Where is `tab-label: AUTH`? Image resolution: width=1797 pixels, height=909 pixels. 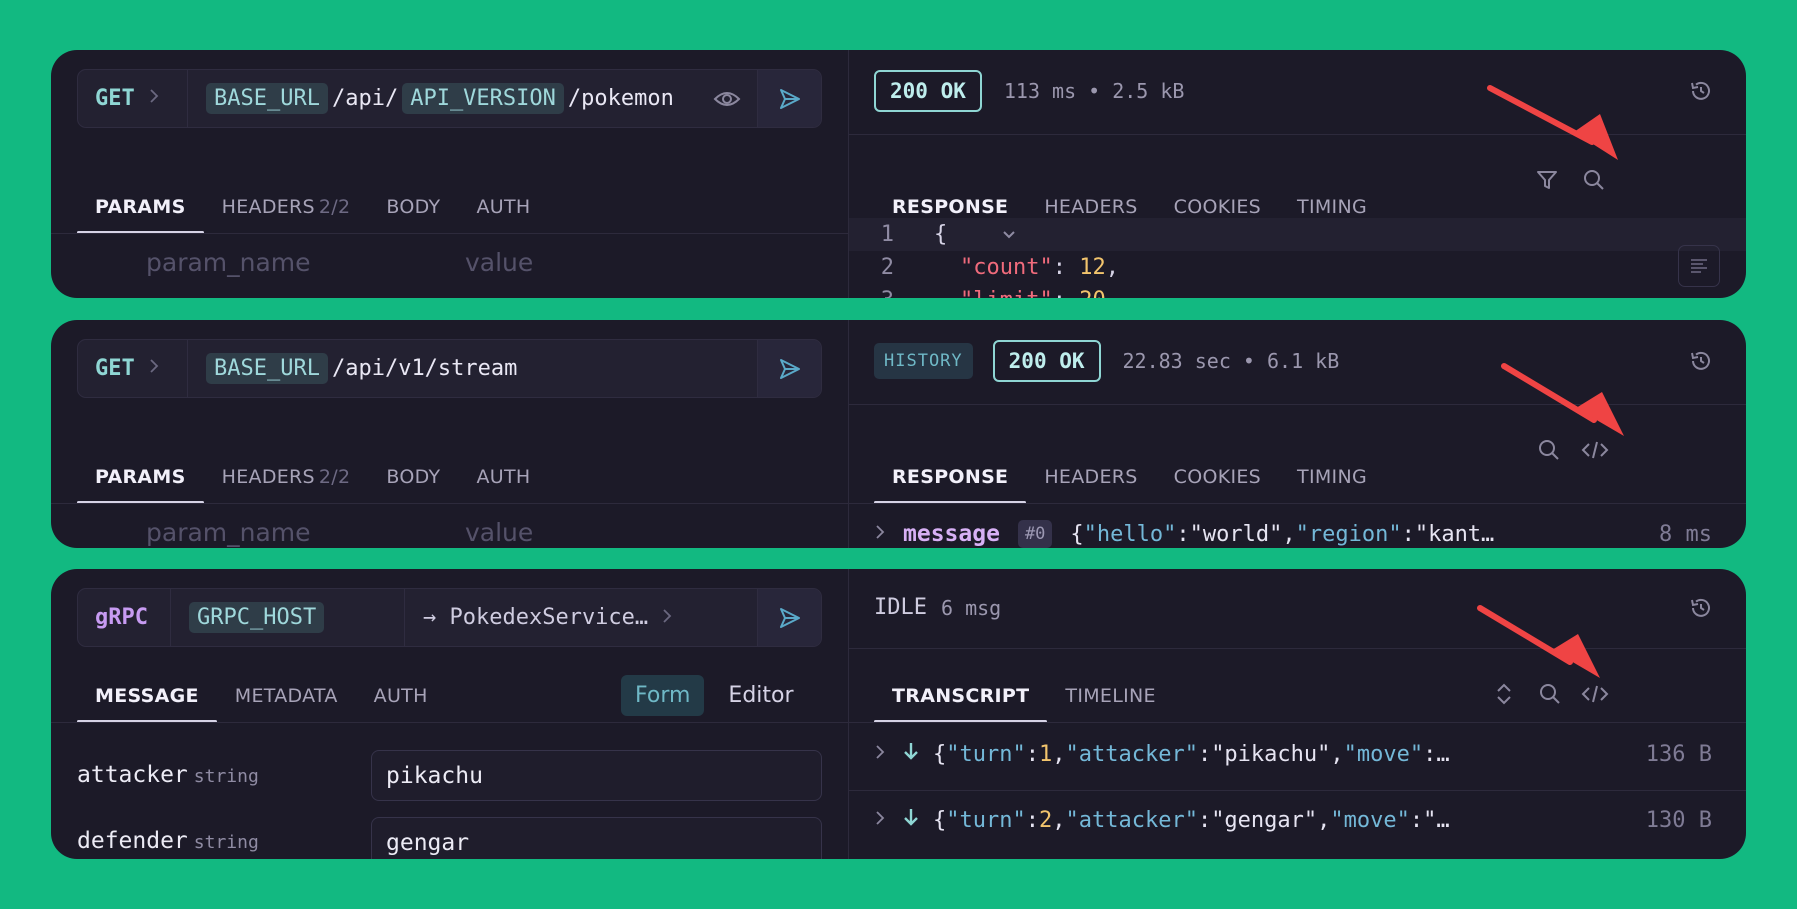 tab-label: AUTH is located at coordinates (503, 476).